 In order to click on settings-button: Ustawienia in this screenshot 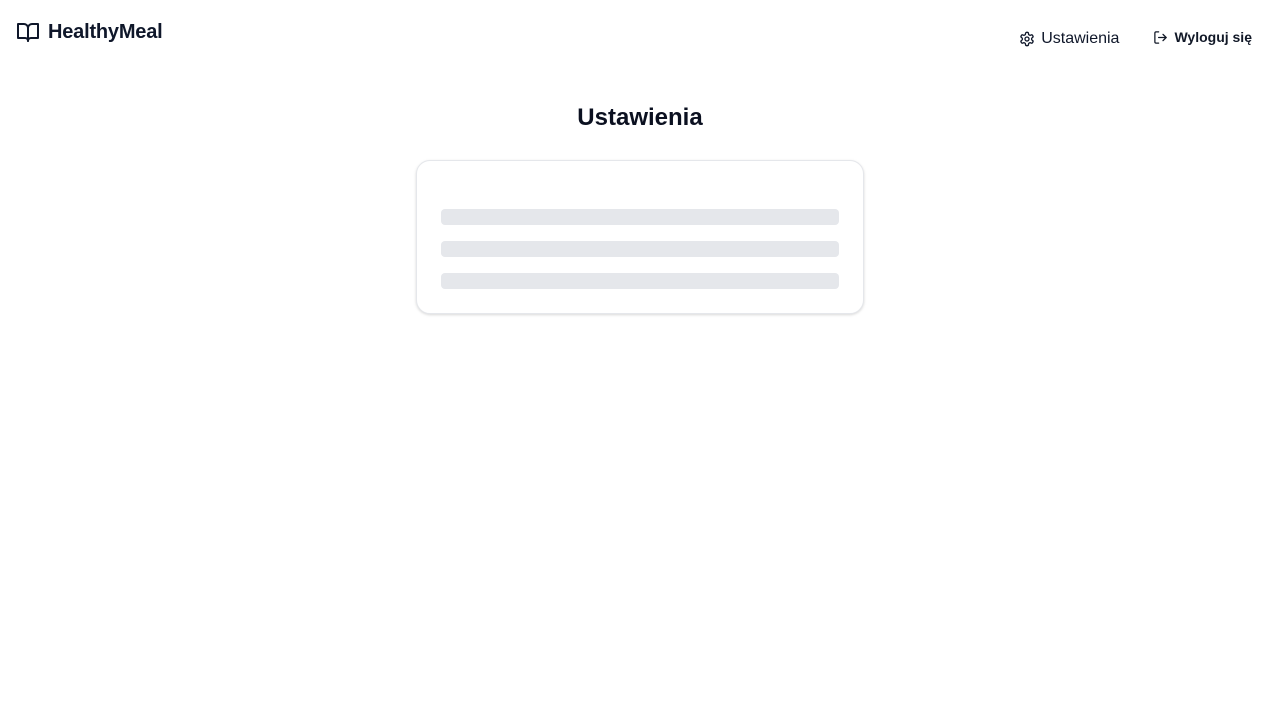, I will do `click(1069, 39)`.